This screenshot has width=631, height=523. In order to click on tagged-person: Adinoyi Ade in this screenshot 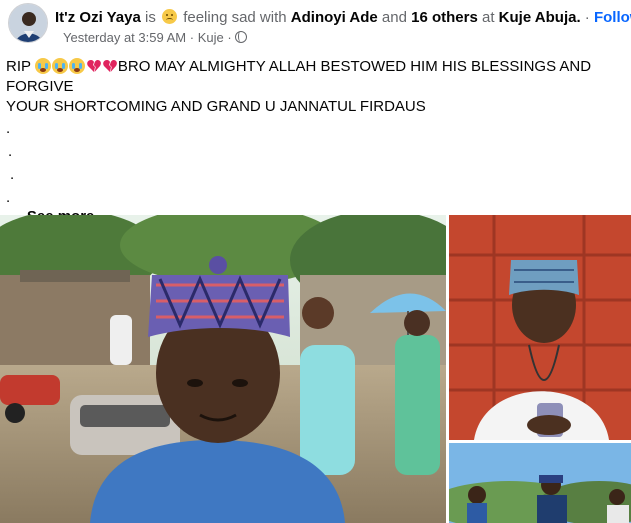, I will do `click(334, 17)`.